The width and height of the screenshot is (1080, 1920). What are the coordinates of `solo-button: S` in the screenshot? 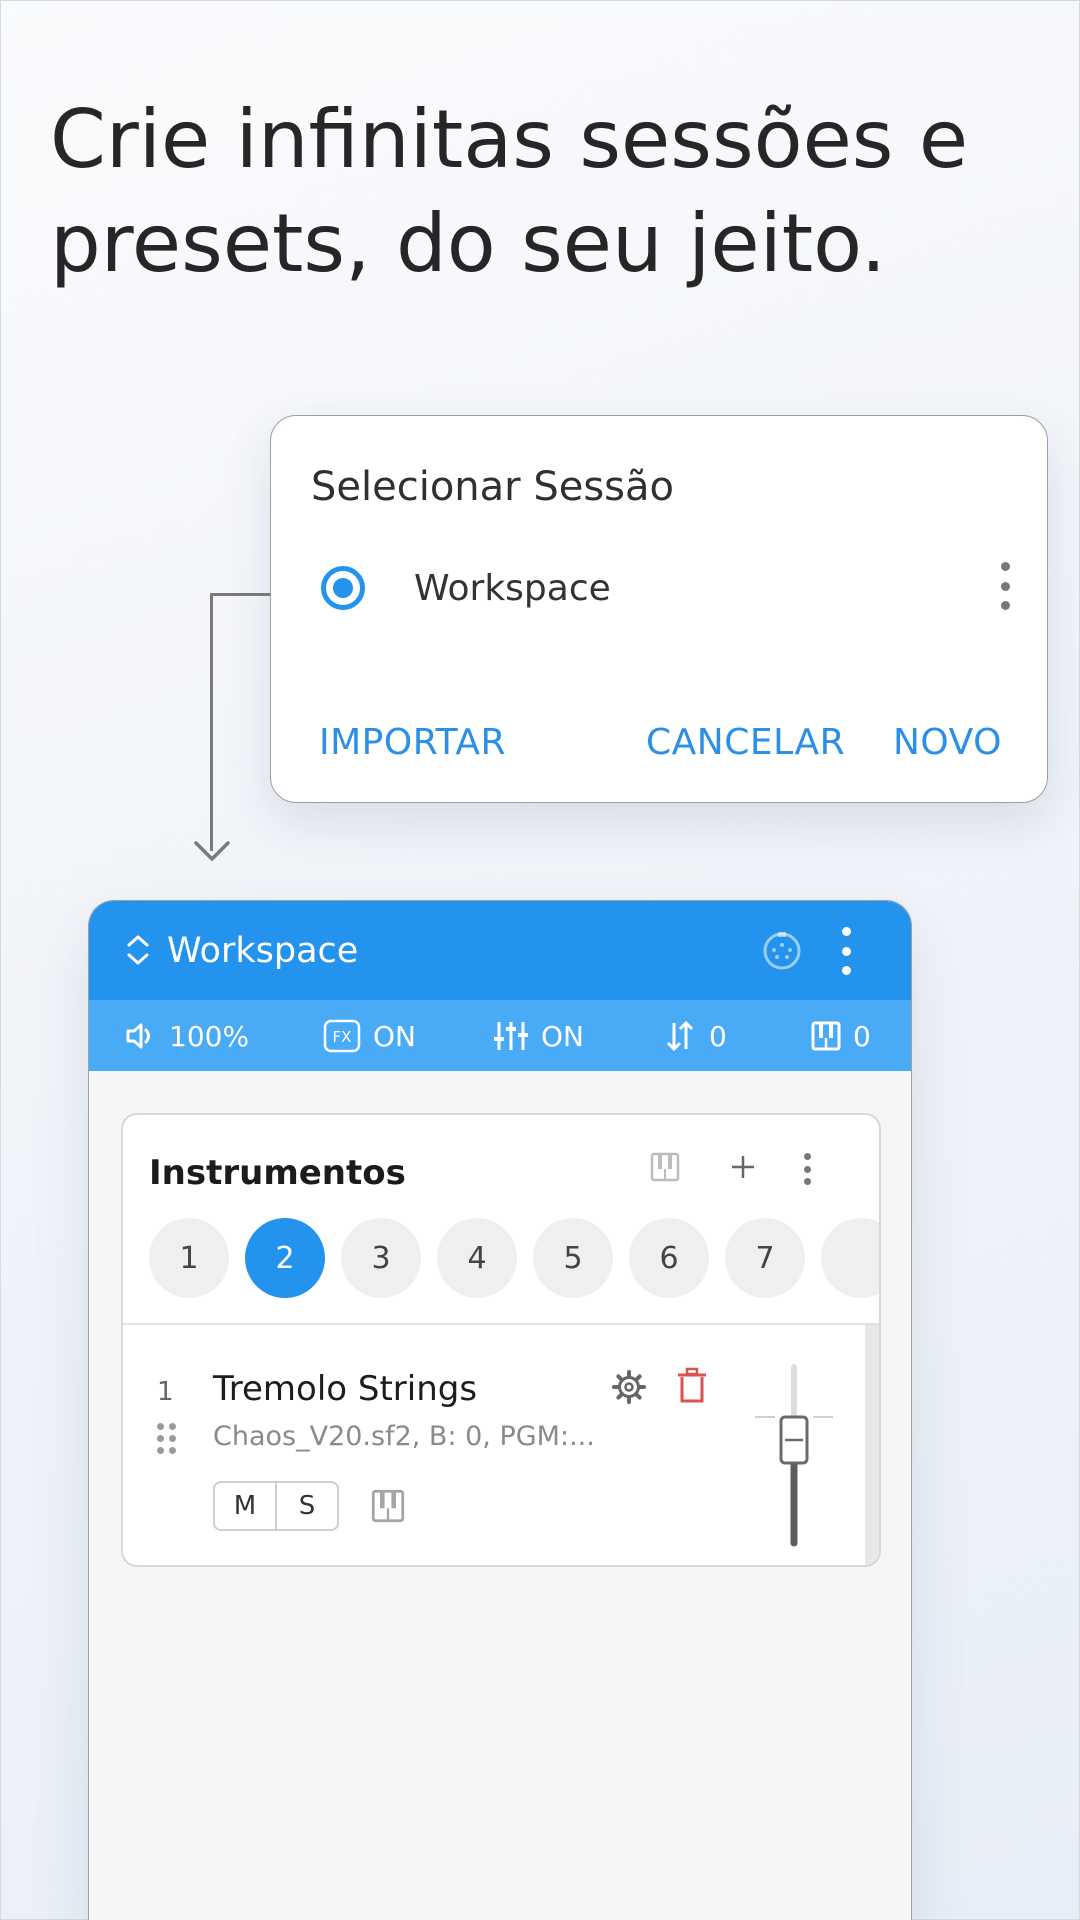 It's located at (307, 1506).